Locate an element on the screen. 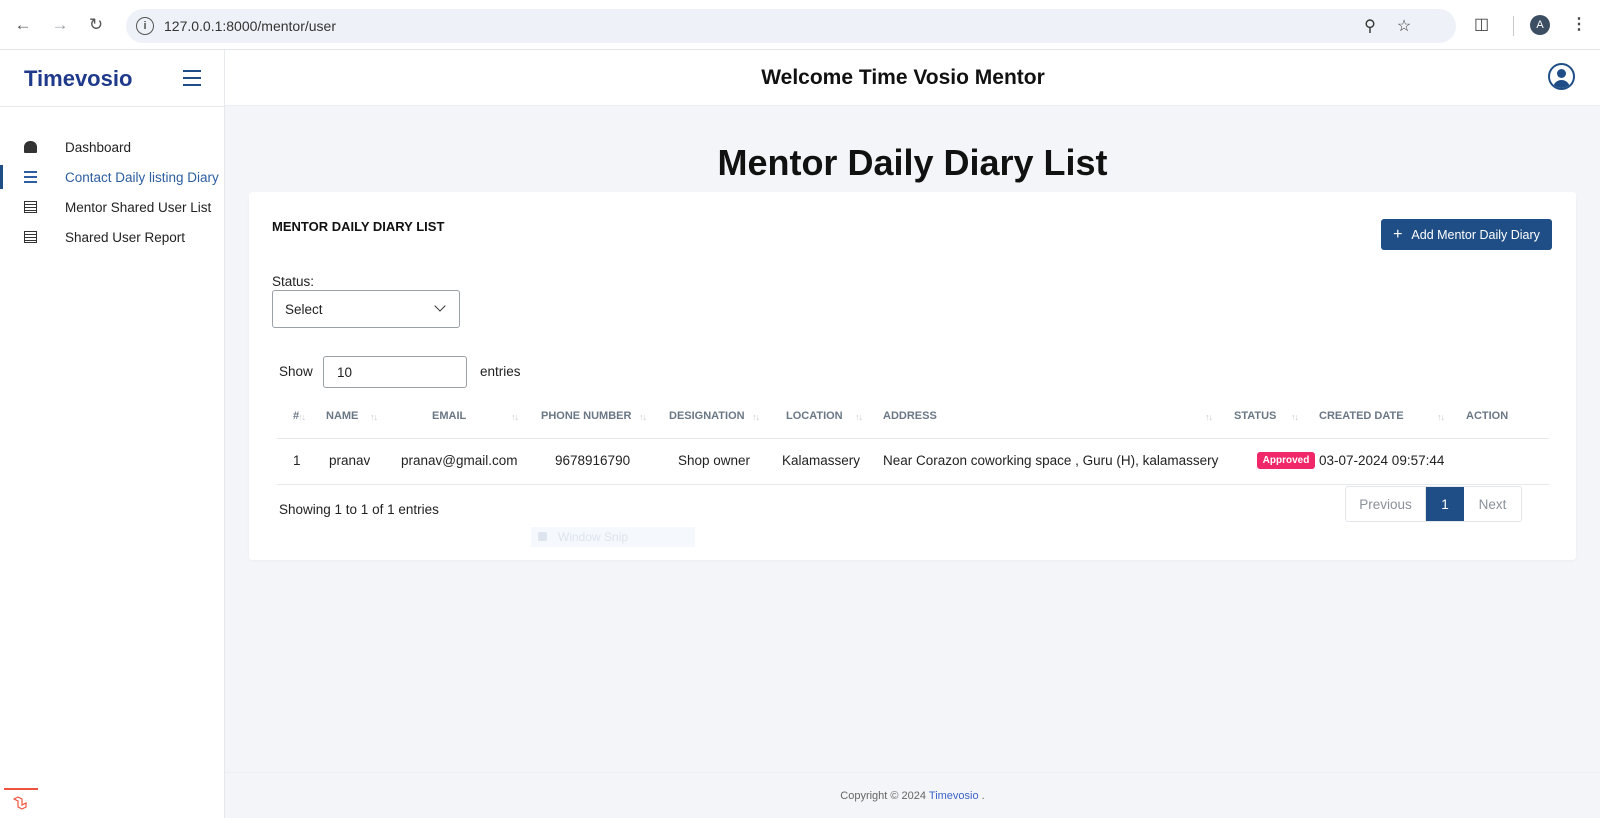 This screenshot has height=818, width=1600. welcome-title: Welcome Time Vosio Mentor is located at coordinates (903, 77).